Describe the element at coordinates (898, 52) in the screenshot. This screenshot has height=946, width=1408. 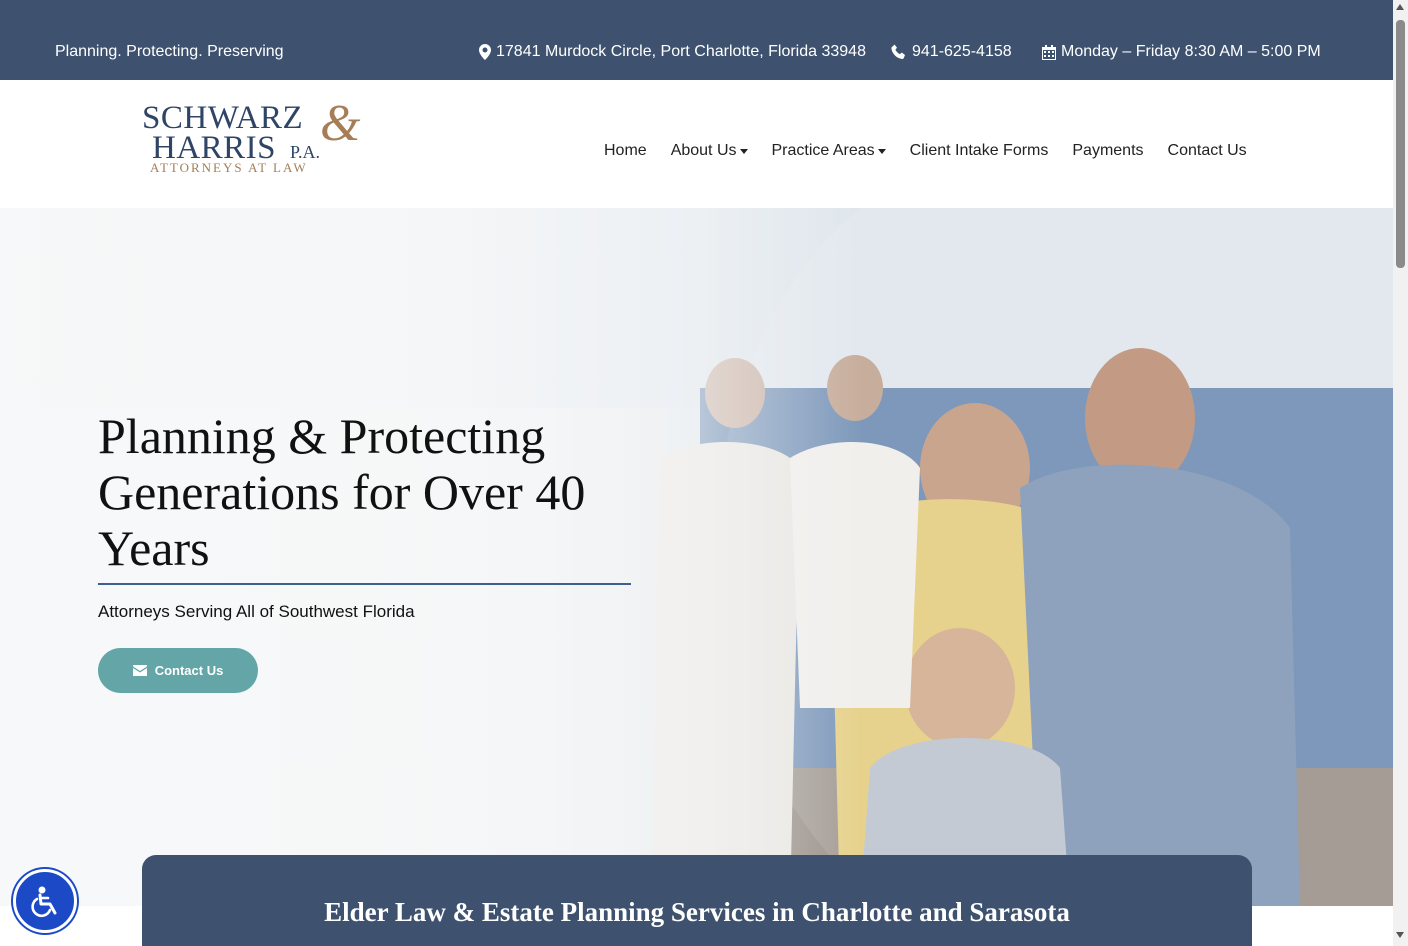
I see `phone-icon` at that location.